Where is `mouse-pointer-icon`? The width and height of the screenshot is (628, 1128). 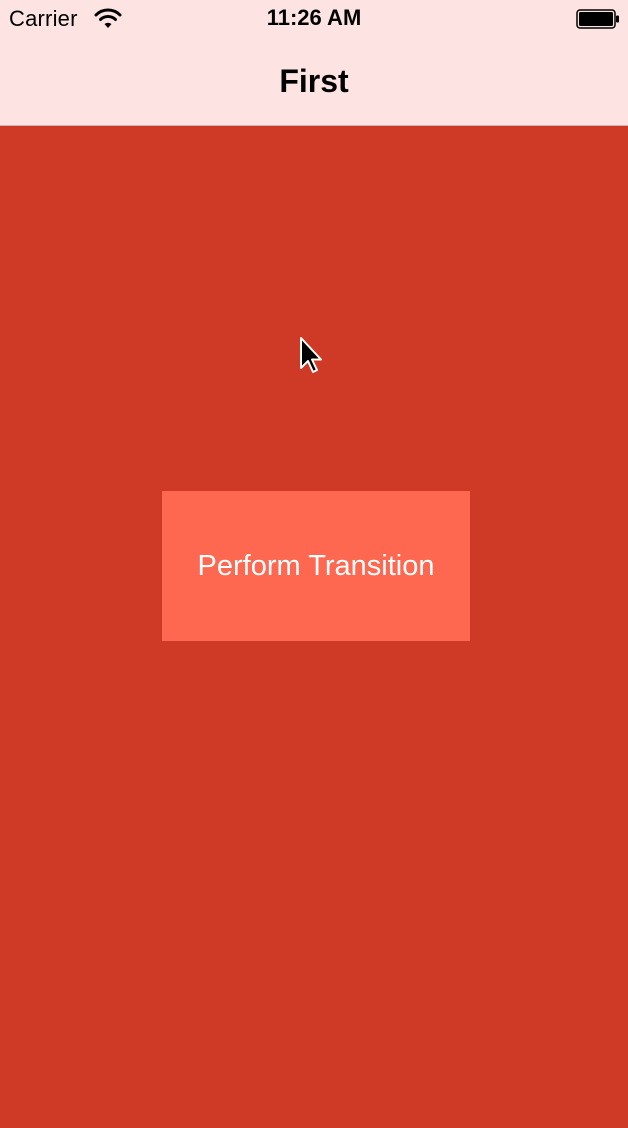
mouse-pointer-icon is located at coordinates (311, 355).